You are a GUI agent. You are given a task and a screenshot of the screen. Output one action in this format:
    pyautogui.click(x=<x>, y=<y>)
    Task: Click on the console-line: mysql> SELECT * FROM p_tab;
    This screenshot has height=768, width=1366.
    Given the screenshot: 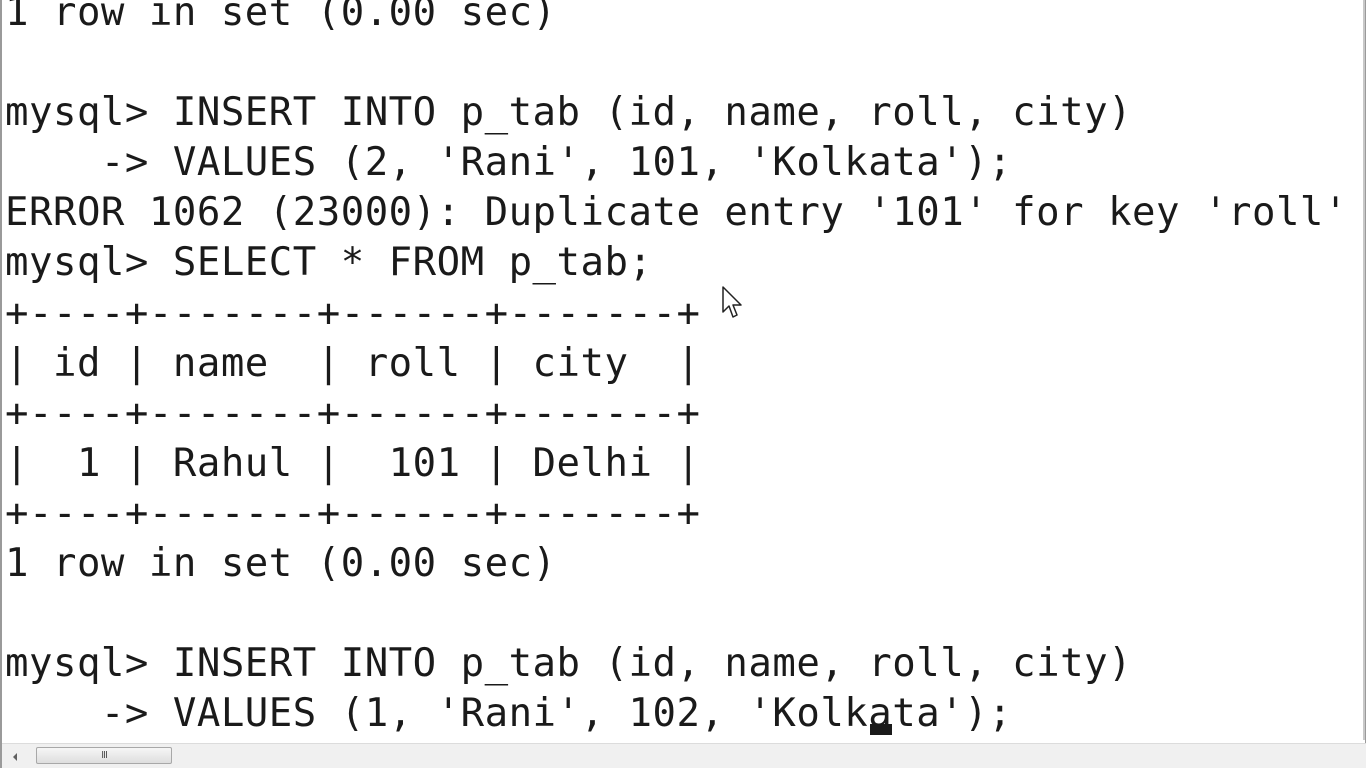 What is the action you would take?
    pyautogui.click(x=329, y=263)
    